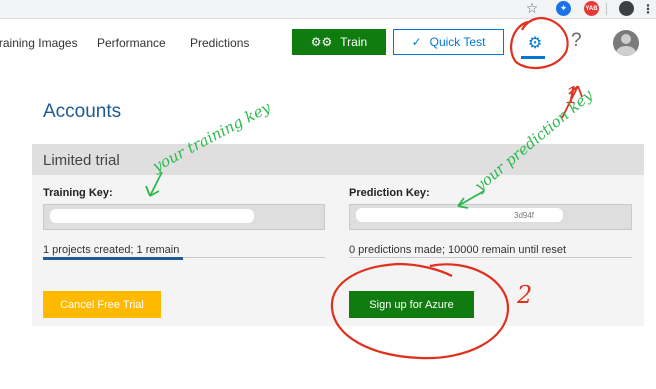 The width and height of the screenshot is (656, 389). I want to click on gear-circle-annotation, so click(539, 42).